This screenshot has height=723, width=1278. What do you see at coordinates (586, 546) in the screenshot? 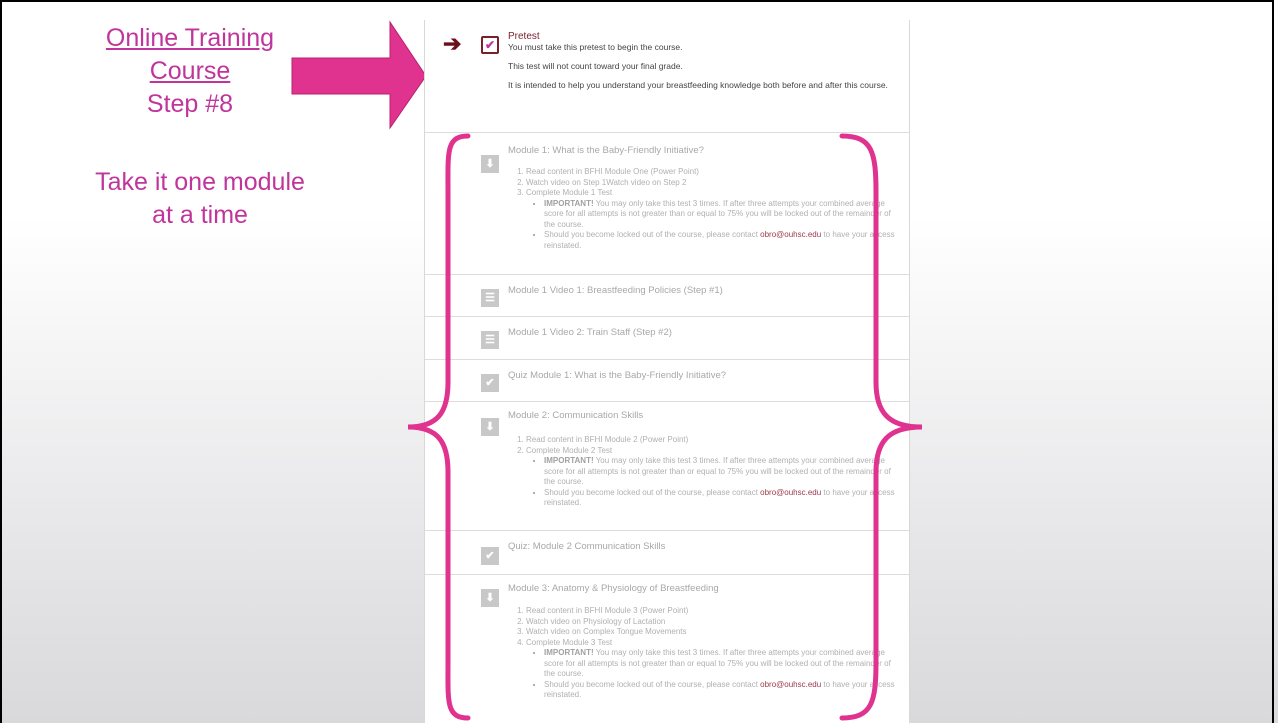
I see `section-title: Quiz: Module 2 Communication Skills` at bounding box center [586, 546].